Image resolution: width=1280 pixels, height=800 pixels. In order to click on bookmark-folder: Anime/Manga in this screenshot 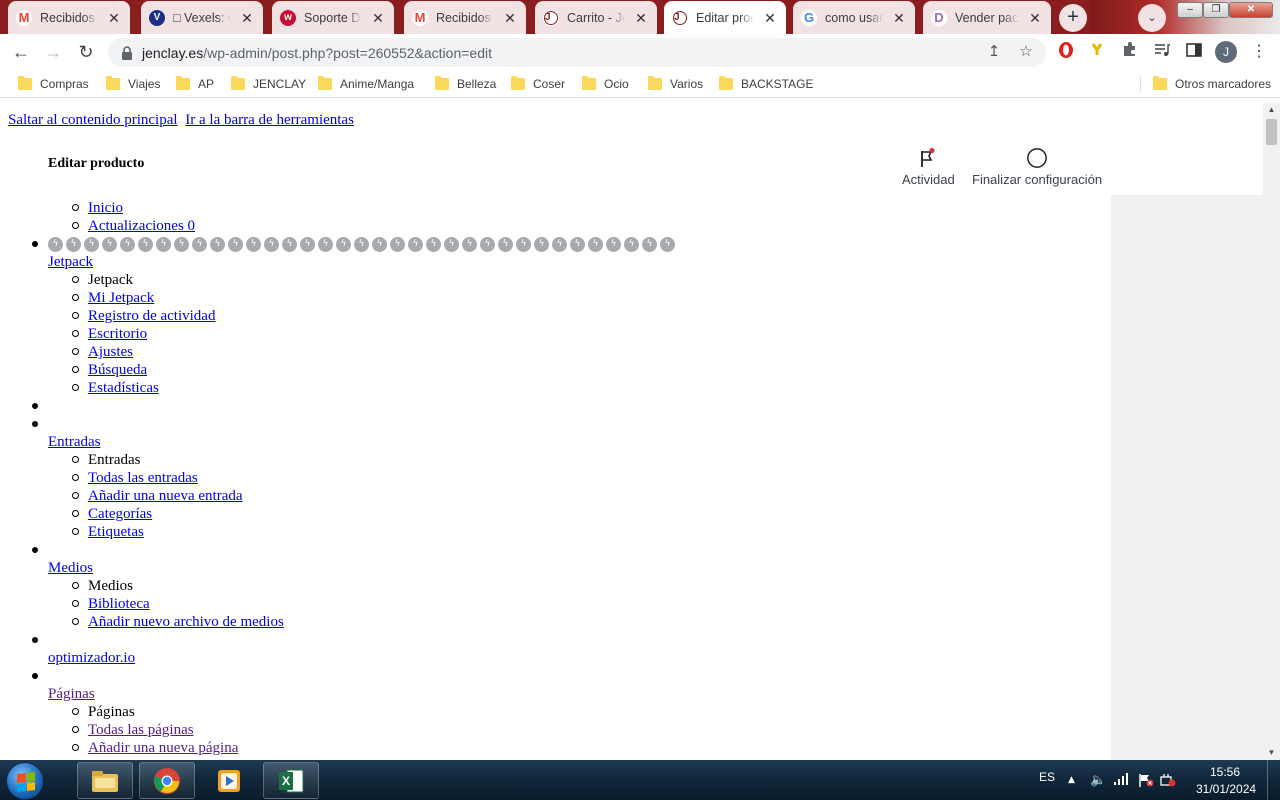, I will do `click(366, 84)`.